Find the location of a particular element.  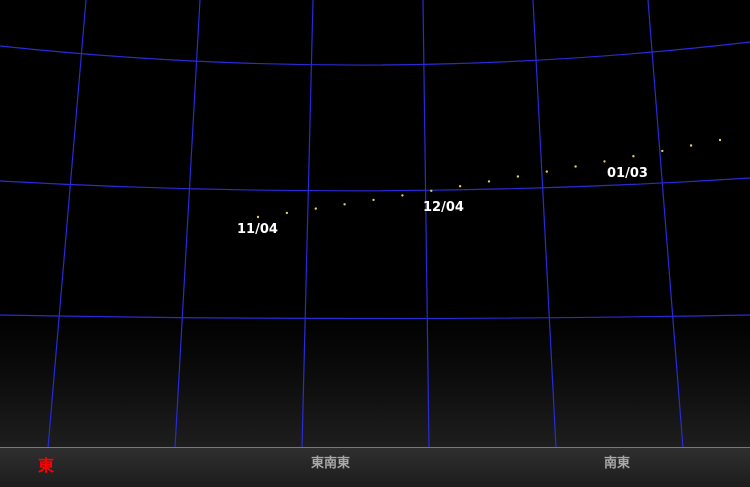

horizon-bar is located at coordinates (375, 467).